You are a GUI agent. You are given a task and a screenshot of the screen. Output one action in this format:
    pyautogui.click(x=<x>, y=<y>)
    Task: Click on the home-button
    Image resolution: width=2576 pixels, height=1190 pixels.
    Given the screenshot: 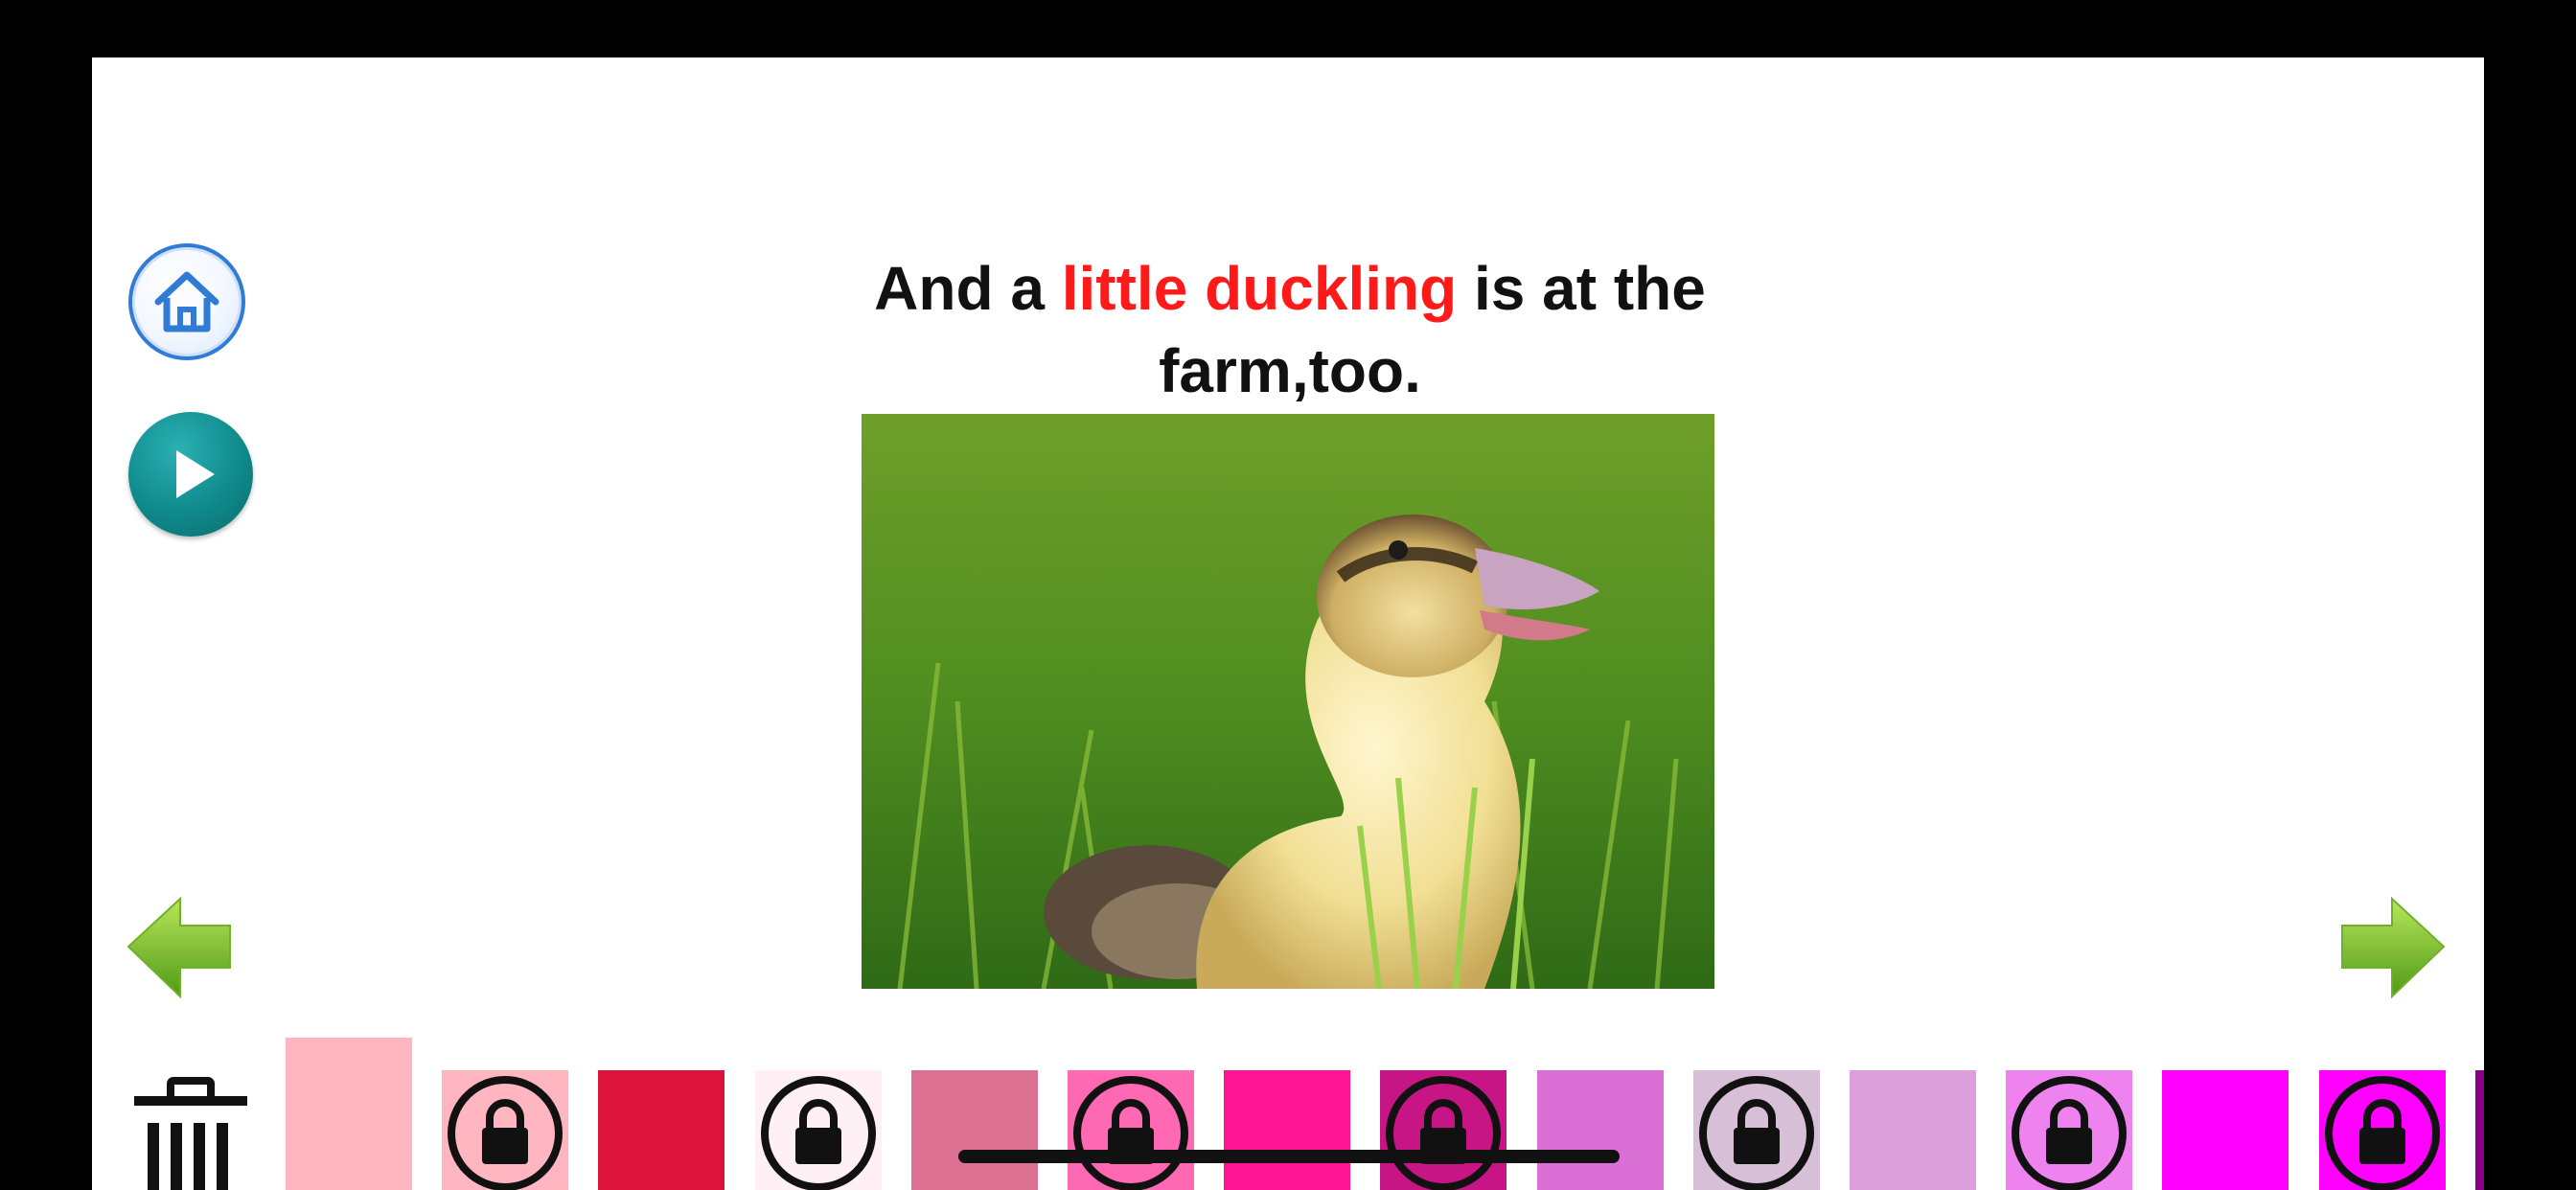 What is the action you would take?
    pyautogui.click(x=186, y=302)
    